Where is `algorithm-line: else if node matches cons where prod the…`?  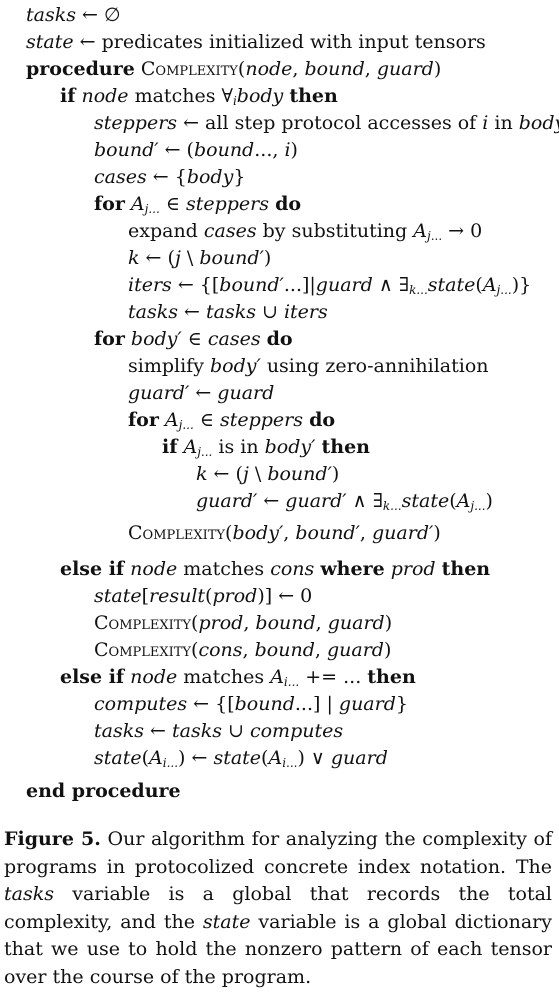
algorithm-line: else if node matches cons where prod the… is located at coordinates (275, 569).